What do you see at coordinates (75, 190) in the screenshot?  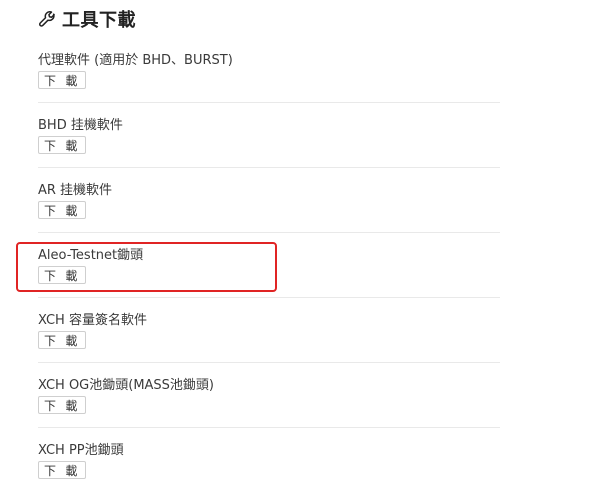 I see `tool-name: AR 挂機軟件` at bounding box center [75, 190].